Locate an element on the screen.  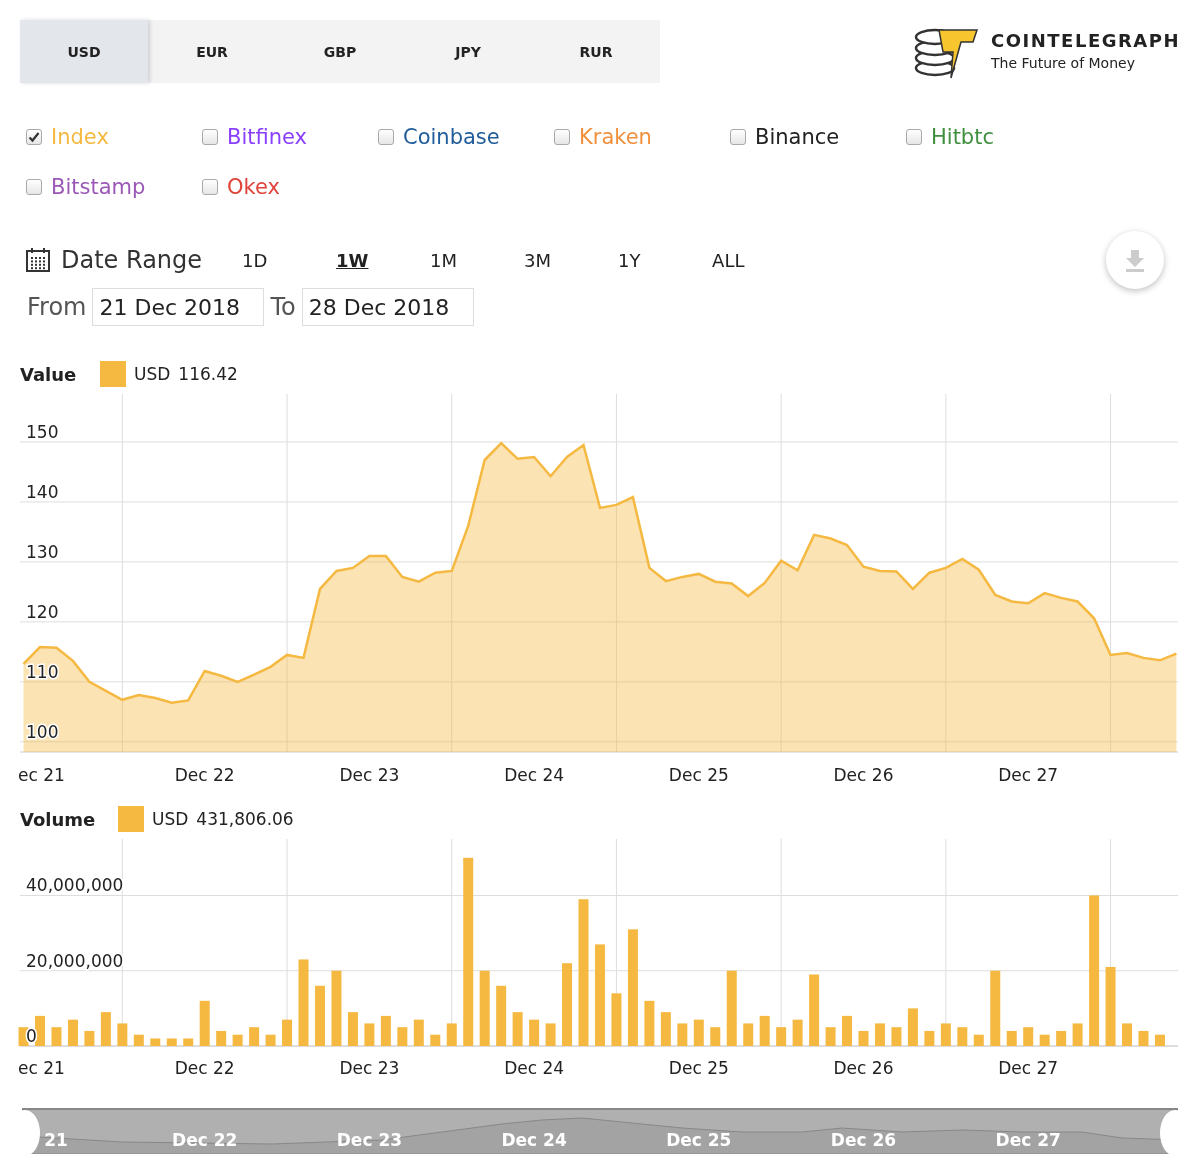
legend-value: 431,806.06 is located at coordinates (245, 819).